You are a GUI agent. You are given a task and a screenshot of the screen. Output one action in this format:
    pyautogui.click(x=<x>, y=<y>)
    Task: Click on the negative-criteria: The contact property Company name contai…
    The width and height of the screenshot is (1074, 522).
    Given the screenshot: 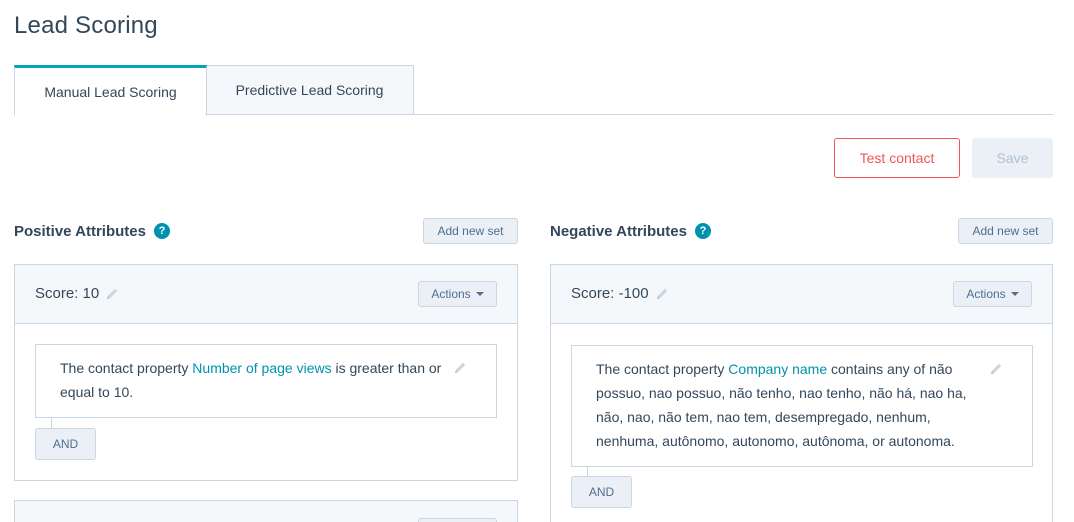 What is the action you would take?
    pyautogui.click(x=802, y=406)
    